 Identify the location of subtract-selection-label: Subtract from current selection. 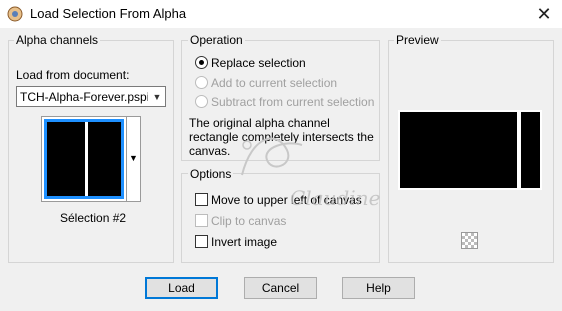
(292, 102).